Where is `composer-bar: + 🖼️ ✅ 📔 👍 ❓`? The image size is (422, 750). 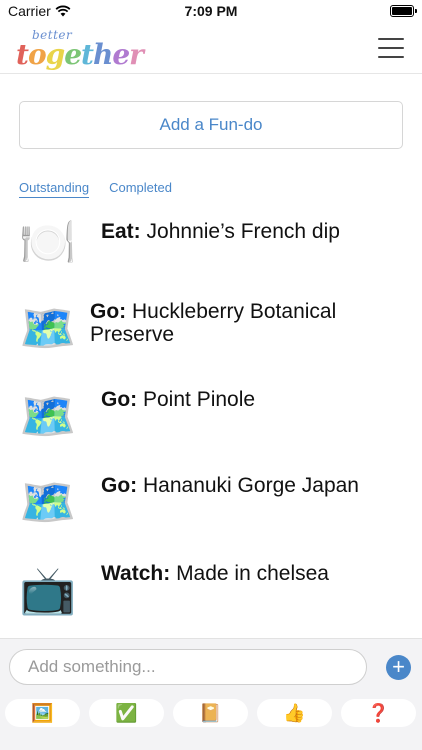
composer-bar: + 🖼️ ✅ 📔 👍 ❓ is located at coordinates (211, 694).